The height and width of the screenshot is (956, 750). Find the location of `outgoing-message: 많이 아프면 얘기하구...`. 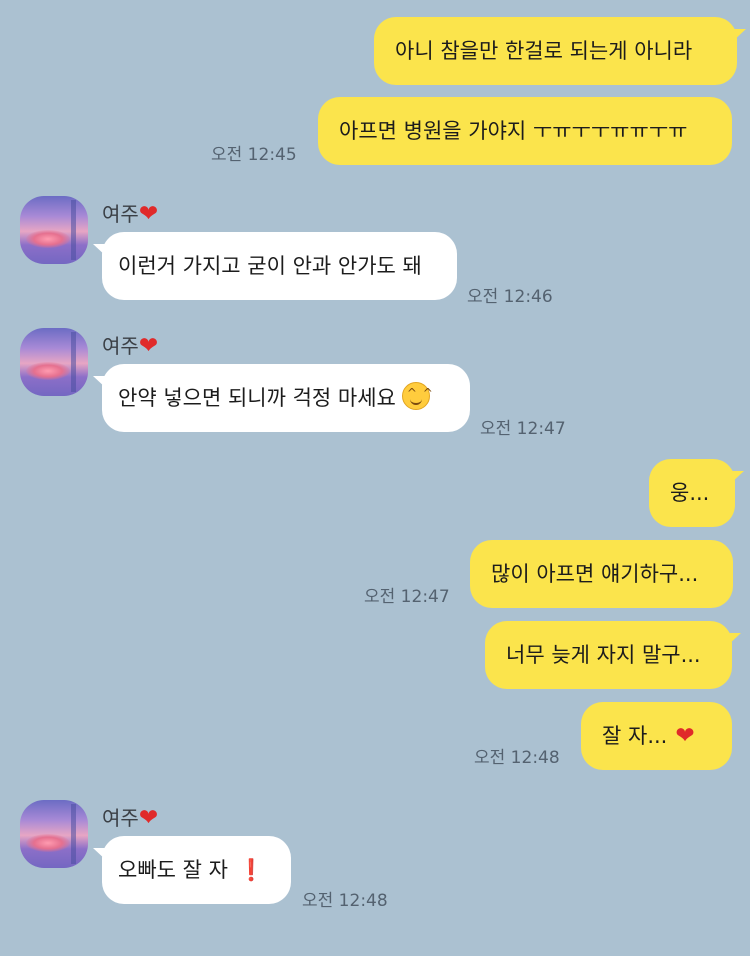

outgoing-message: 많이 아프면 얘기하구... is located at coordinates (601, 574).